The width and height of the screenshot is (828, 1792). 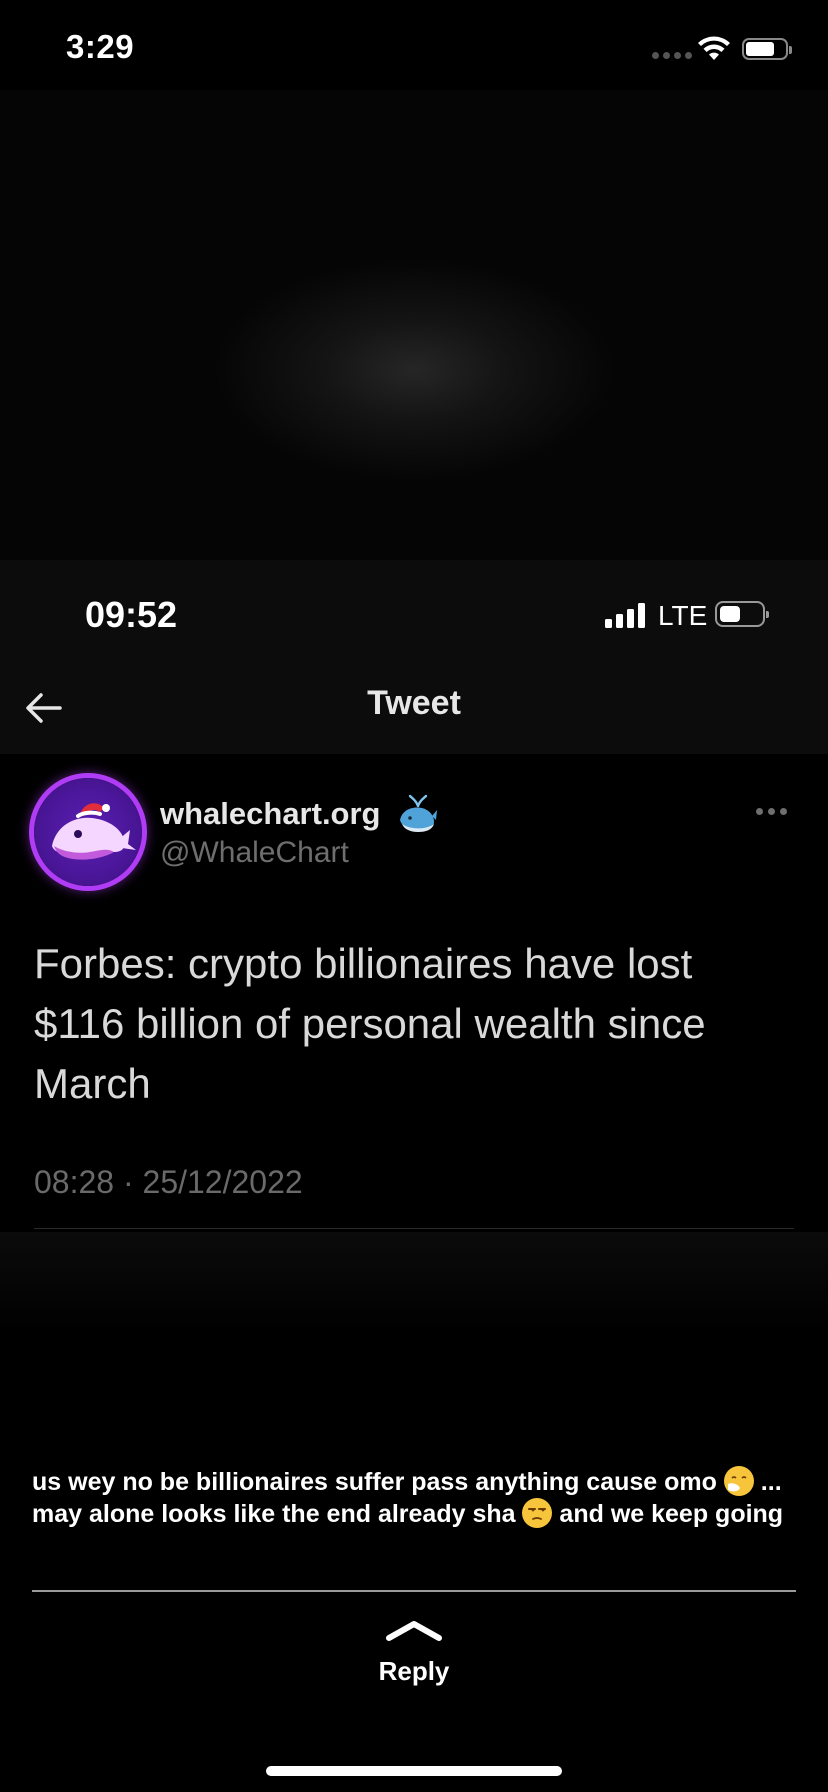 I want to click on home-indicator, so click(x=414, y=1771).